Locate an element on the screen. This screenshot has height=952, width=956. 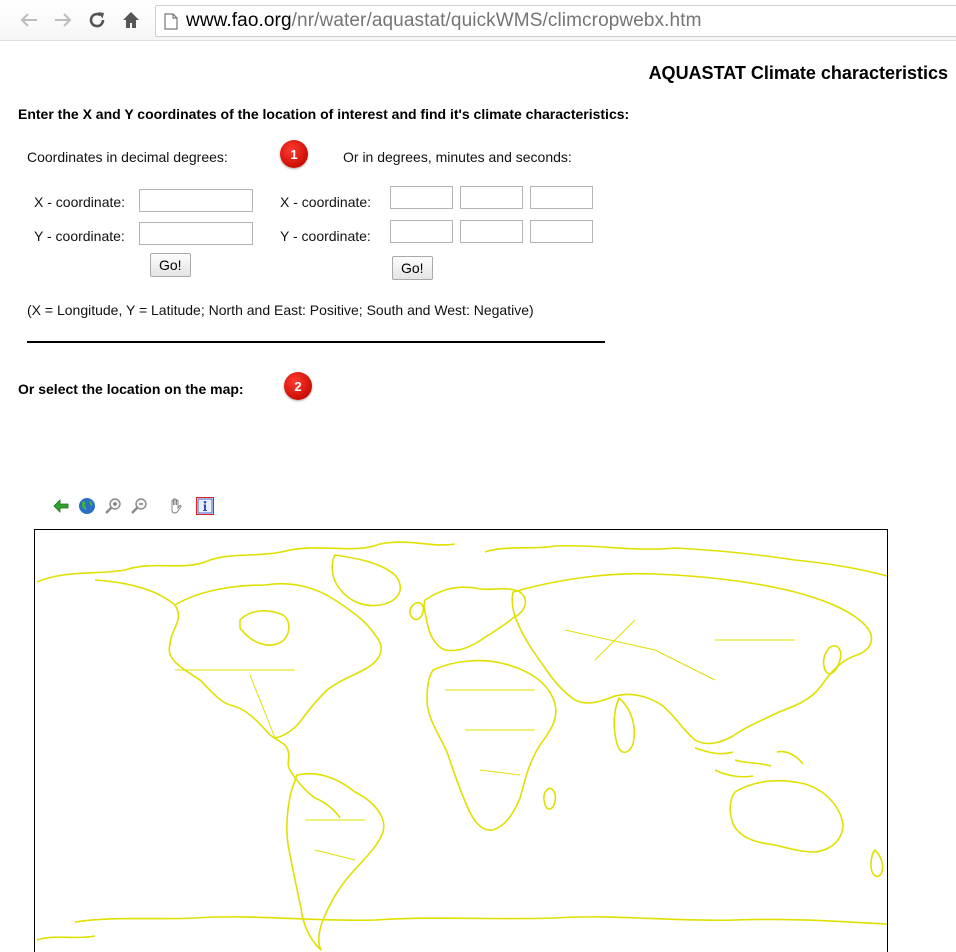
india is located at coordinates (624, 725).